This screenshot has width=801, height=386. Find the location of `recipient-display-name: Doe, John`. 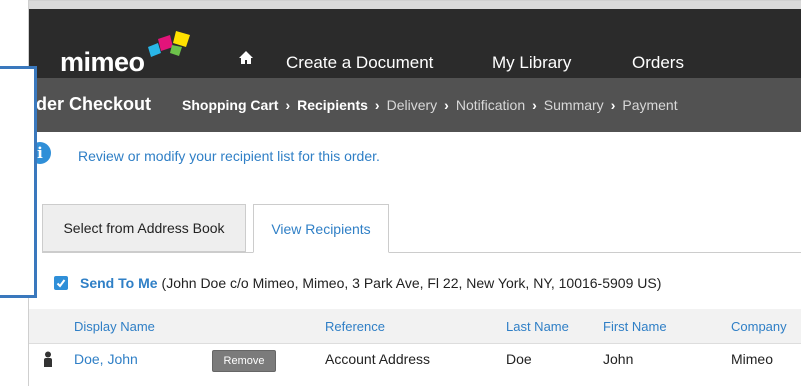

recipient-display-name: Doe, John is located at coordinates (106, 359).